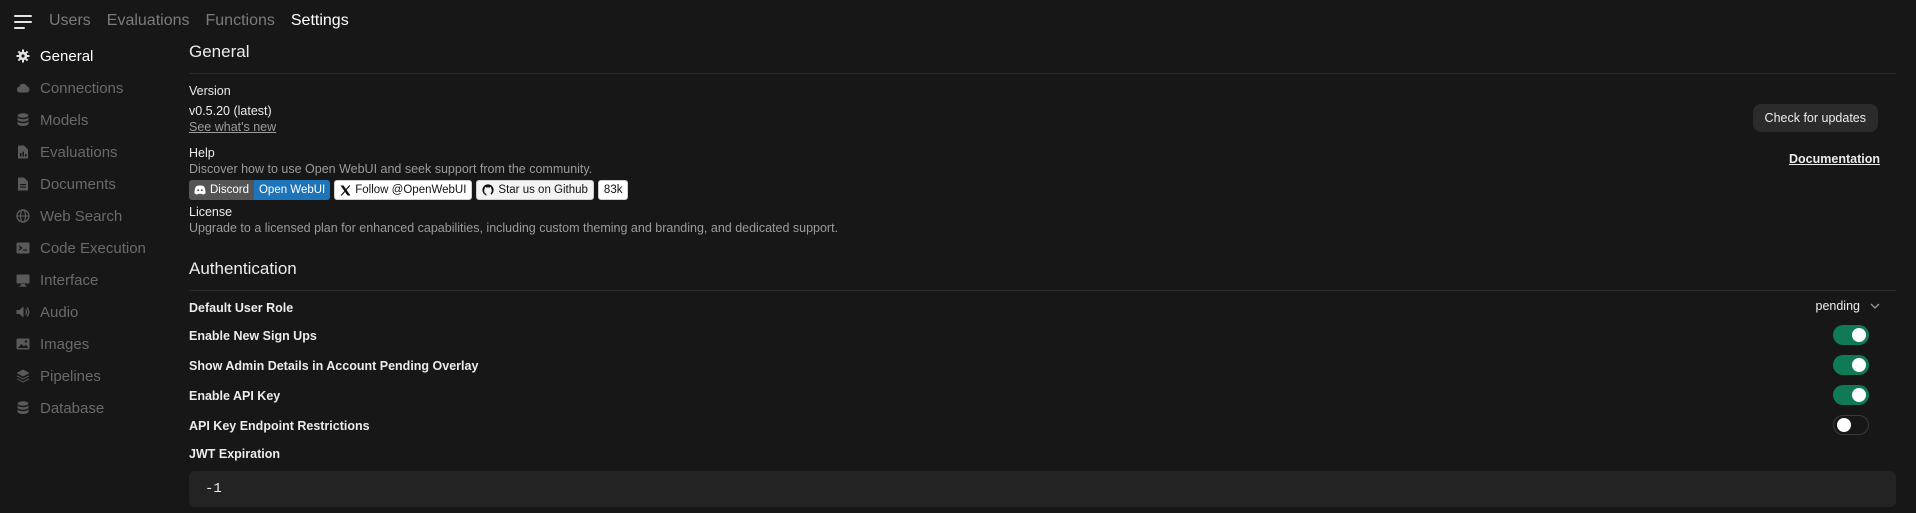  I want to click on sidebar-item-label: Database, so click(72, 408).